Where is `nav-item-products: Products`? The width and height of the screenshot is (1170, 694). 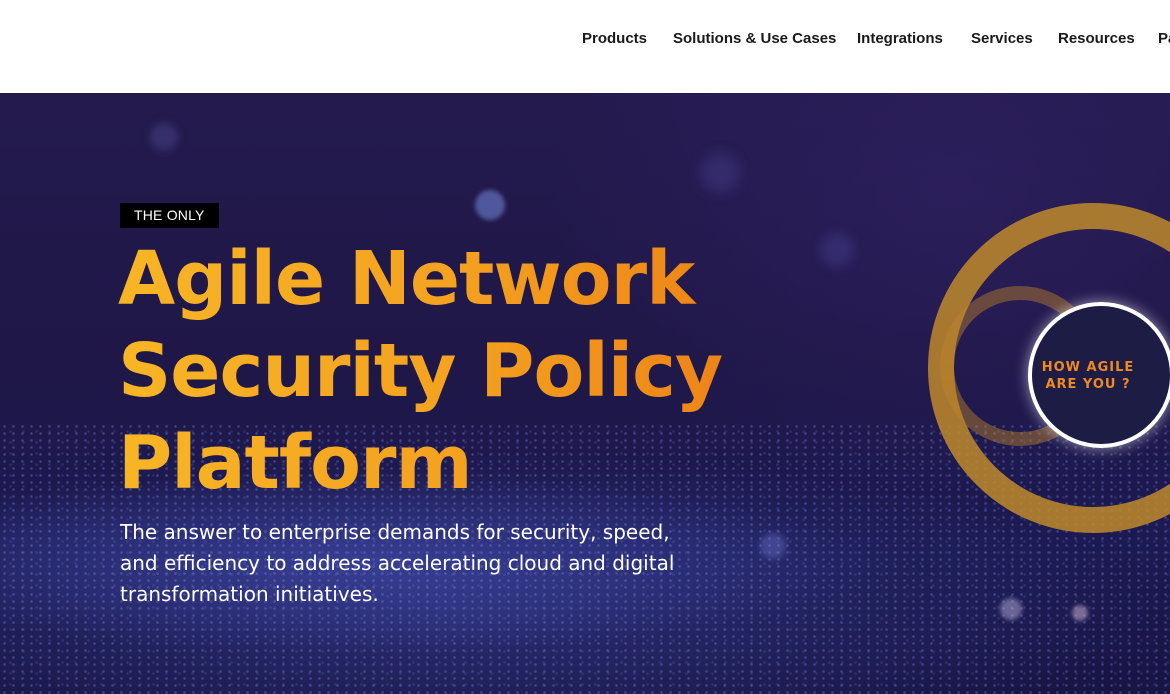
nav-item-products: Products is located at coordinates (614, 39).